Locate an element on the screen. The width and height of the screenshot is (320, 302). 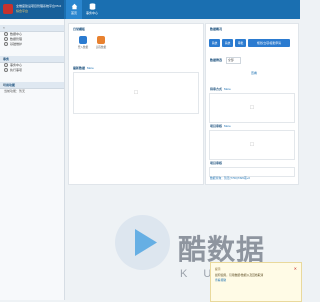
login-icon is located at coordinates (83, 40).